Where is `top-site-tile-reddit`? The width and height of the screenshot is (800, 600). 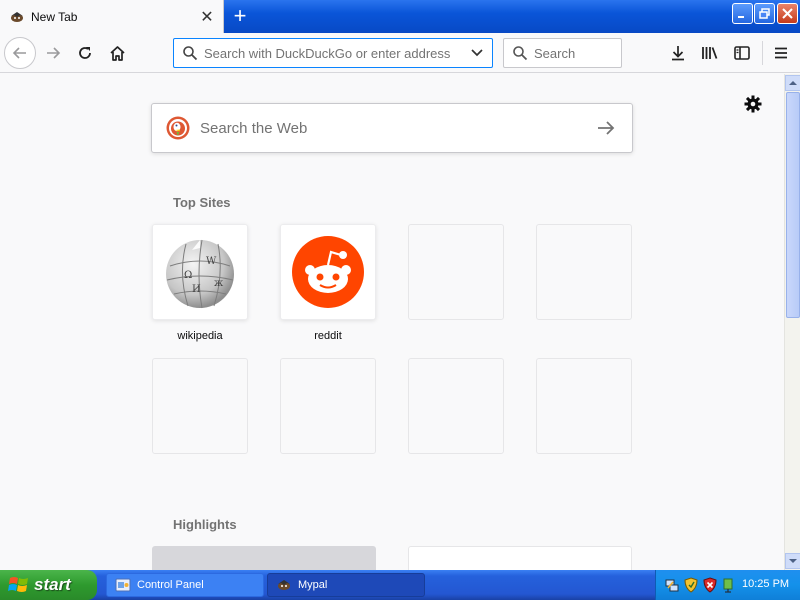
top-site-tile-reddit is located at coordinates (328, 272).